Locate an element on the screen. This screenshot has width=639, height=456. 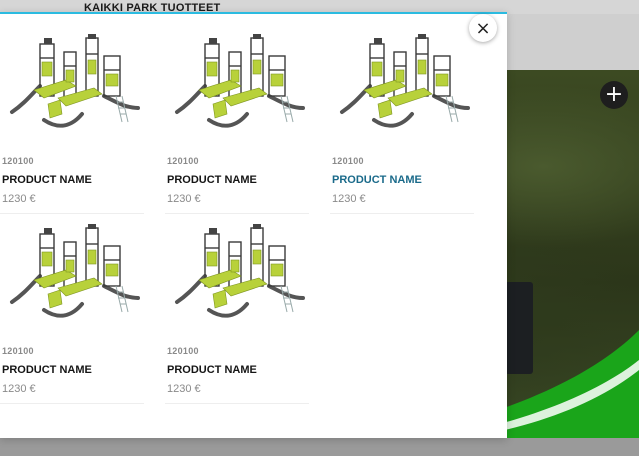
product-card-hovered: 120100 PRODUCT NAME 1230 € is located at coordinates (402, 124).